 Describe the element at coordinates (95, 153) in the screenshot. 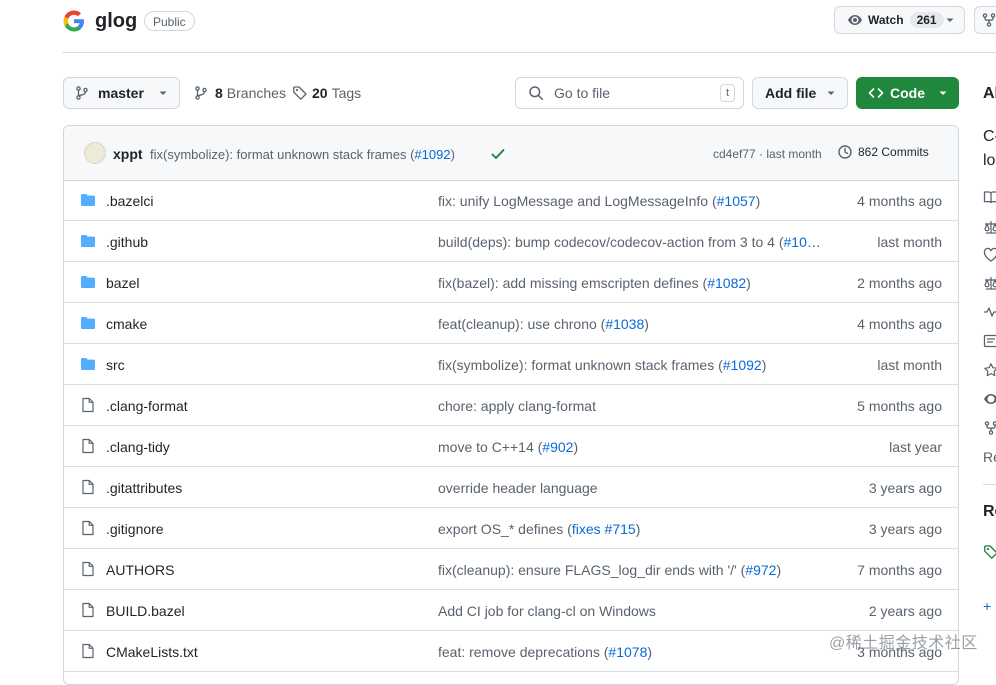

I see `avatar` at that location.